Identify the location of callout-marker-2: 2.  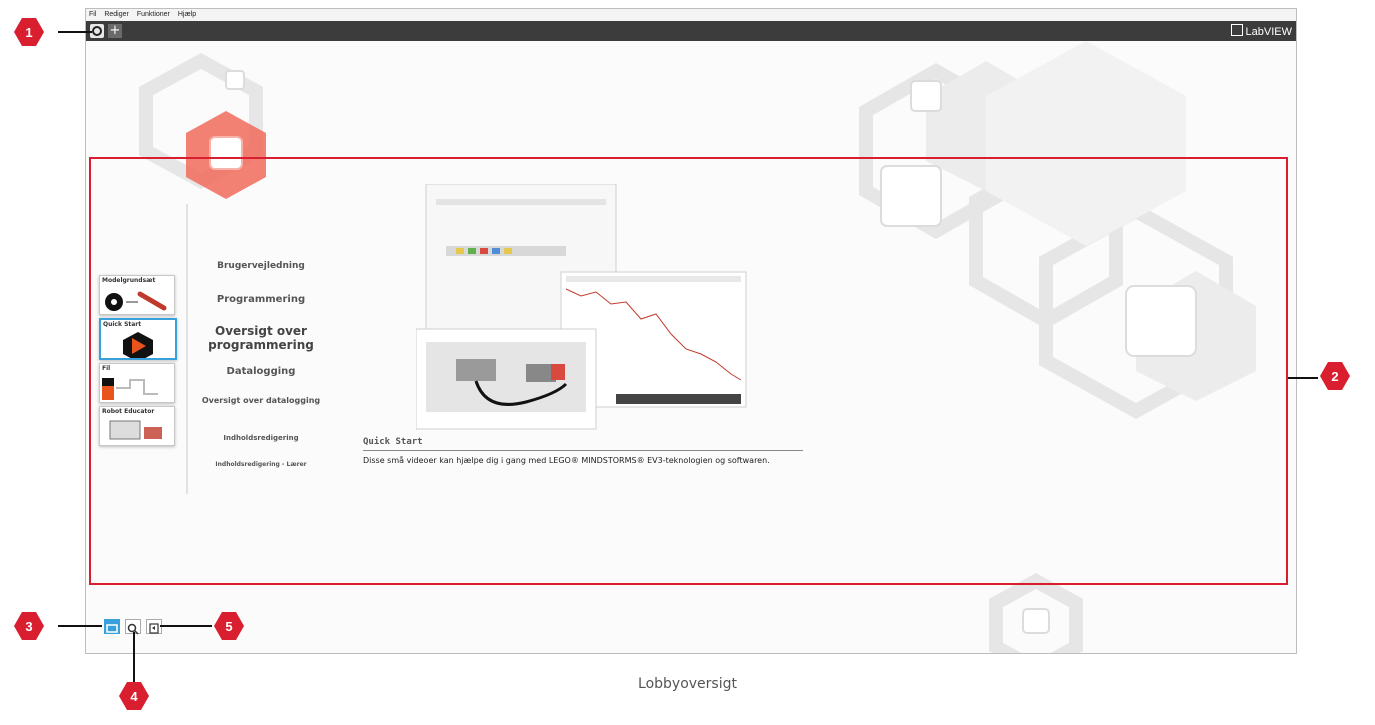
(1335, 376).